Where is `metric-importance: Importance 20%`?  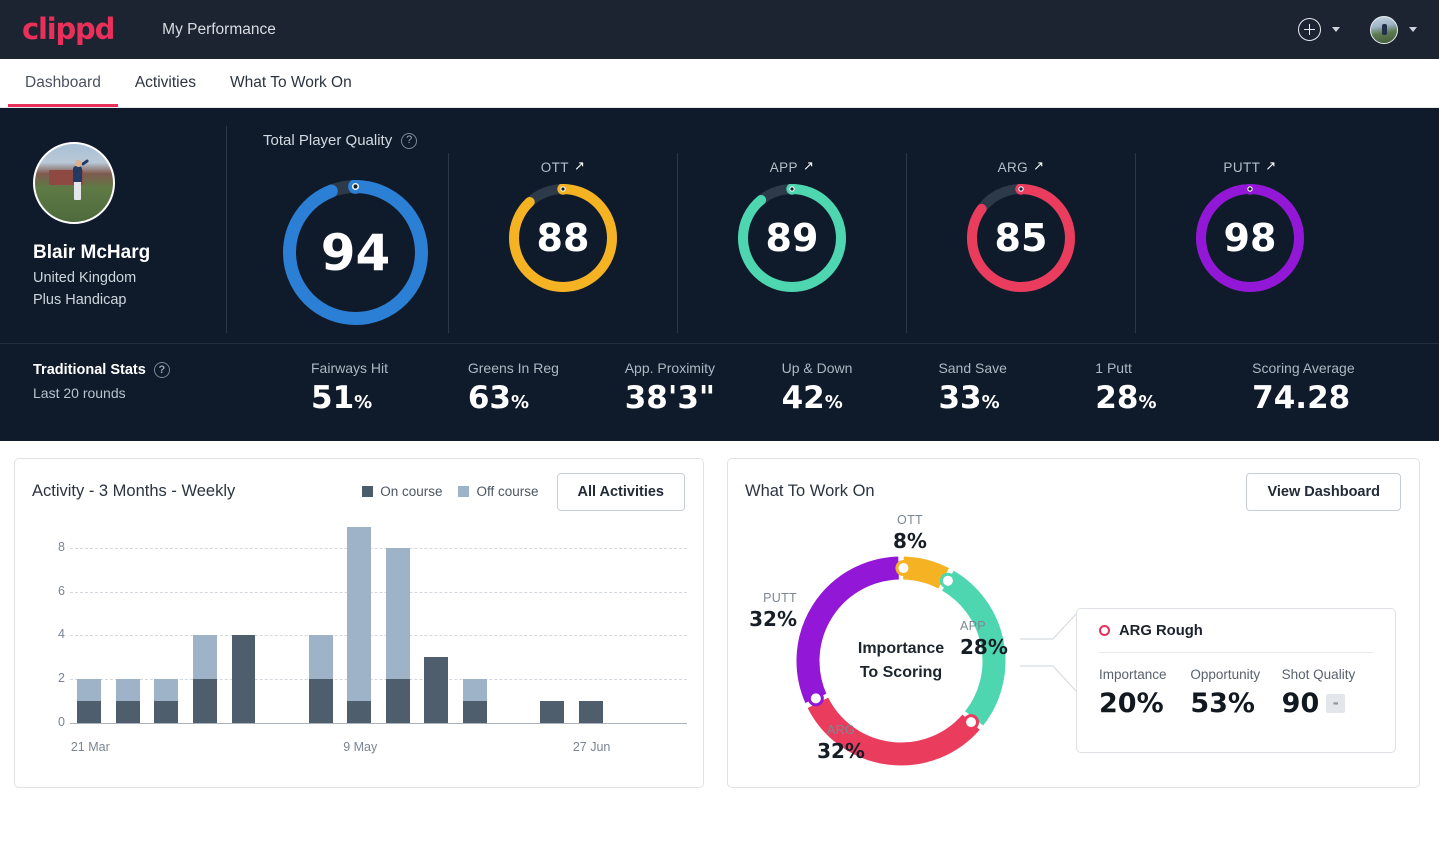
metric-importance: Importance 20% is located at coordinates (1144, 693).